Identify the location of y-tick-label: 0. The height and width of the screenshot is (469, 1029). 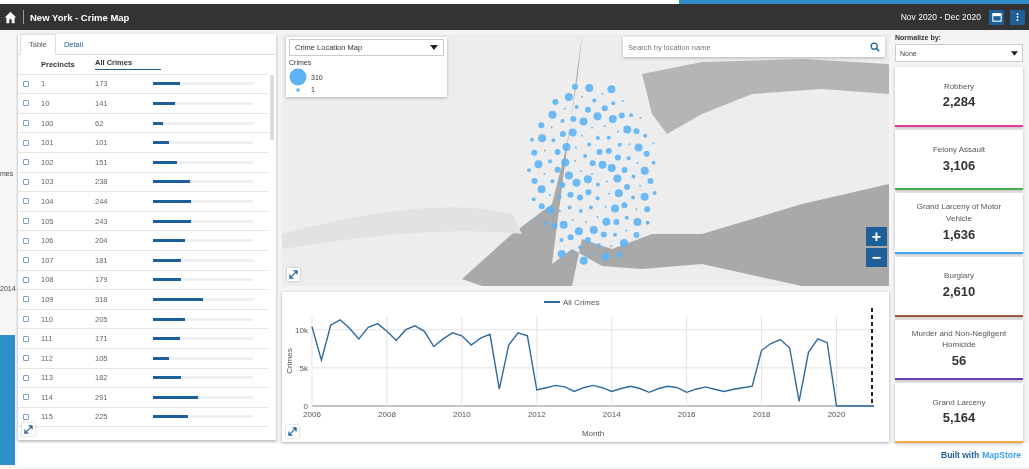
(305, 406).